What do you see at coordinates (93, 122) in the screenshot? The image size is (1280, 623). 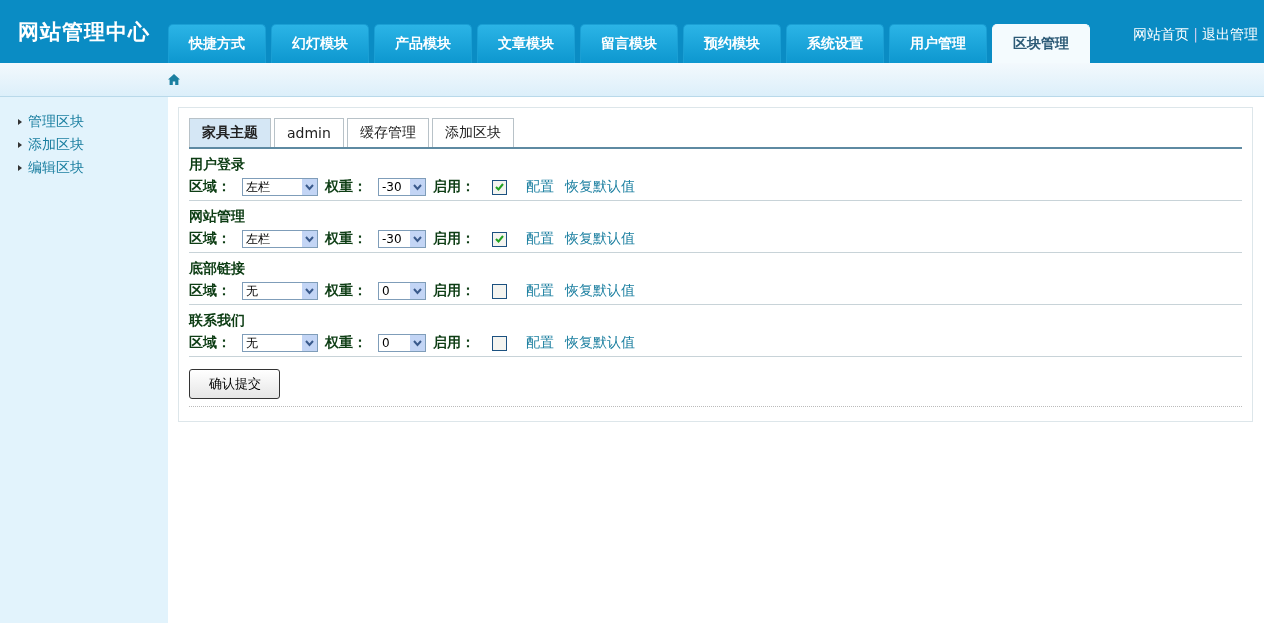 I see `sidebar-link: 管理区块` at bounding box center [93, 122].